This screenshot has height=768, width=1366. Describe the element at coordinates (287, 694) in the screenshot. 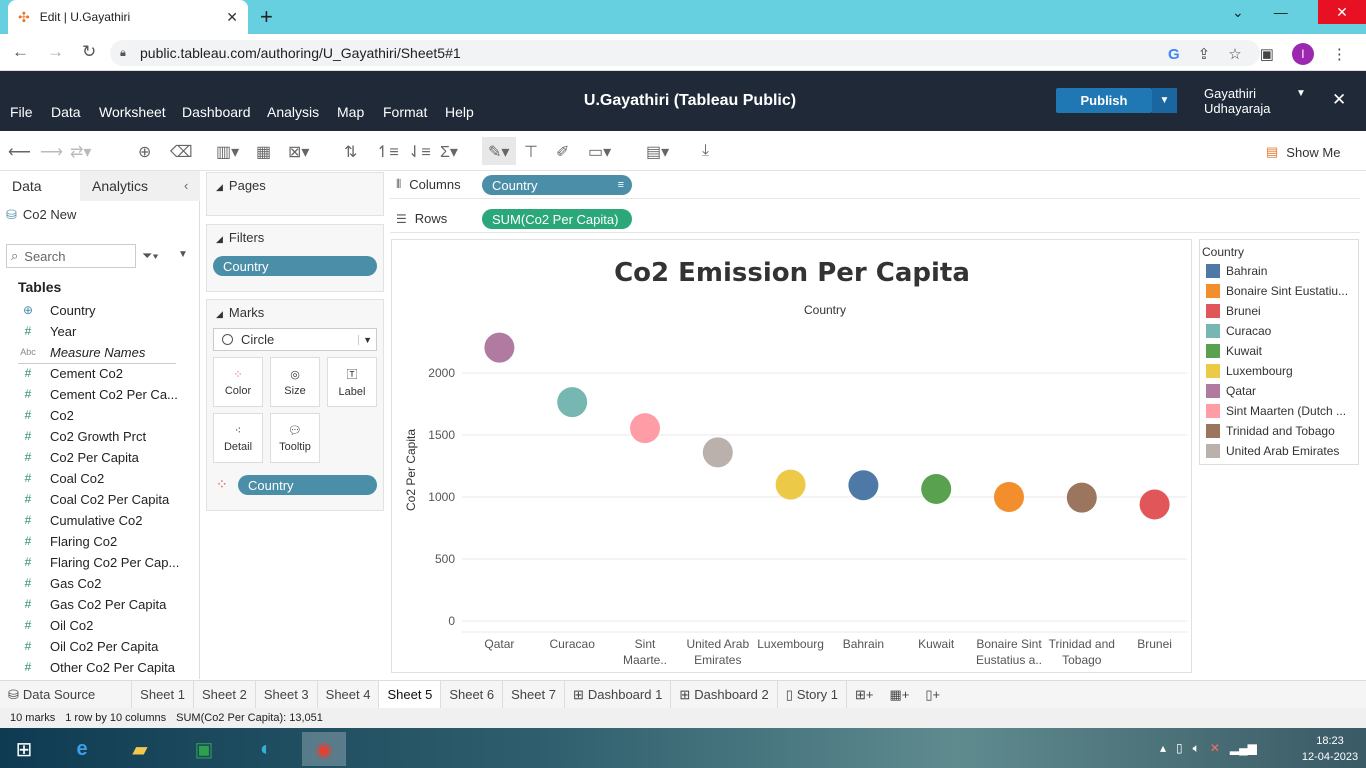

I see `sheet-tab: Sheet 3` at that location.